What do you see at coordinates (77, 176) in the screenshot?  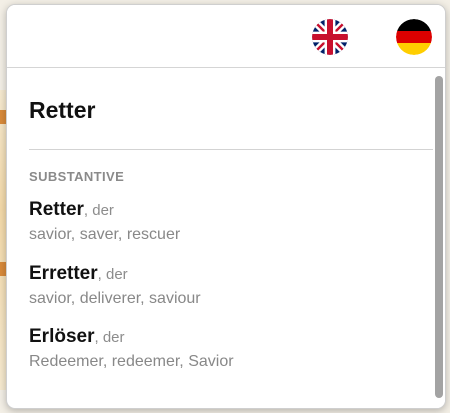 I see `part-of-speech-label: SUBSTANTIVE` at bounding box center [77, 176].